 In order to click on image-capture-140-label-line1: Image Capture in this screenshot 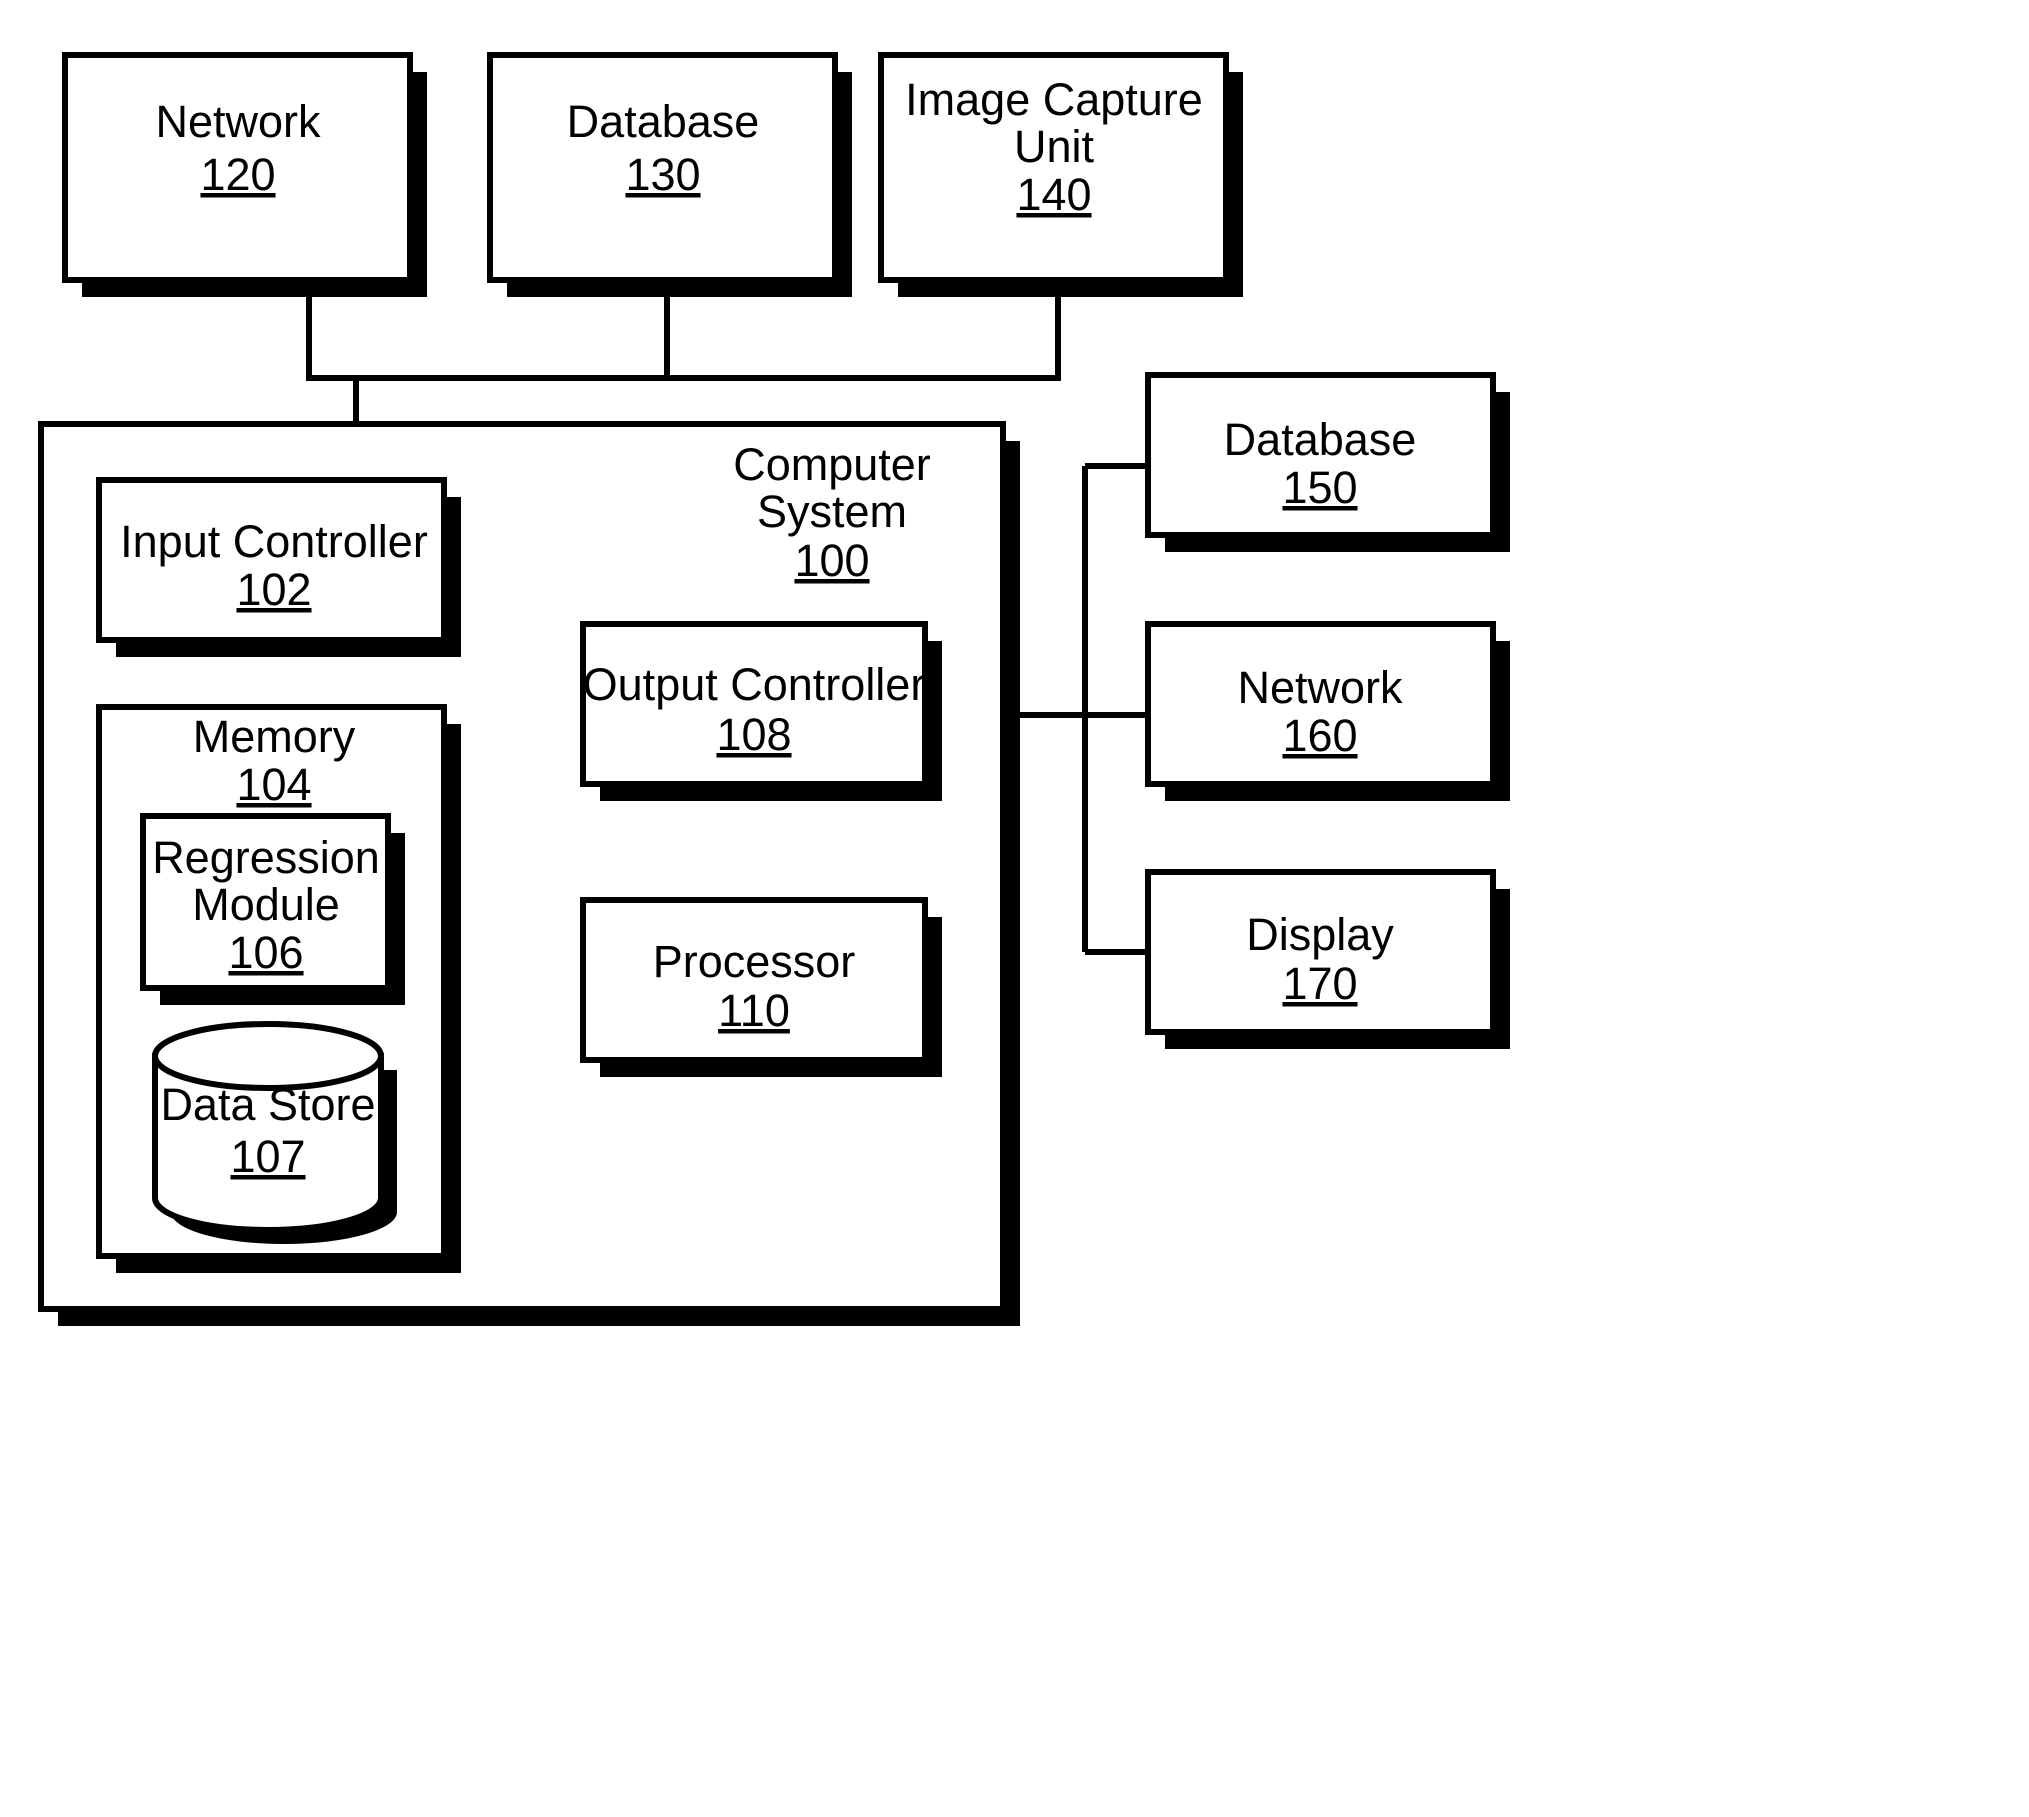, I will do `click(1054, 99)`.